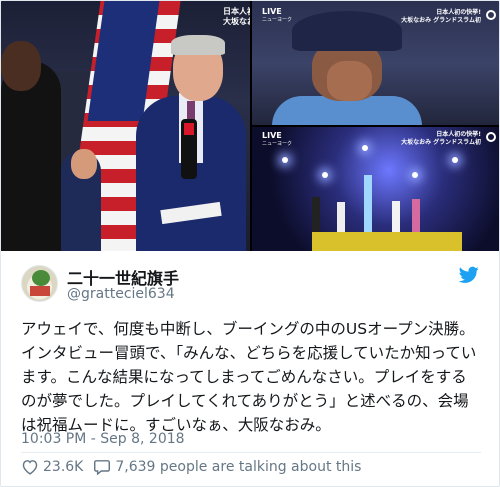  What do you see at coordinates (40, 291) in the screenshot?
I see `avatar-flag` at bounding box center [40, 291].